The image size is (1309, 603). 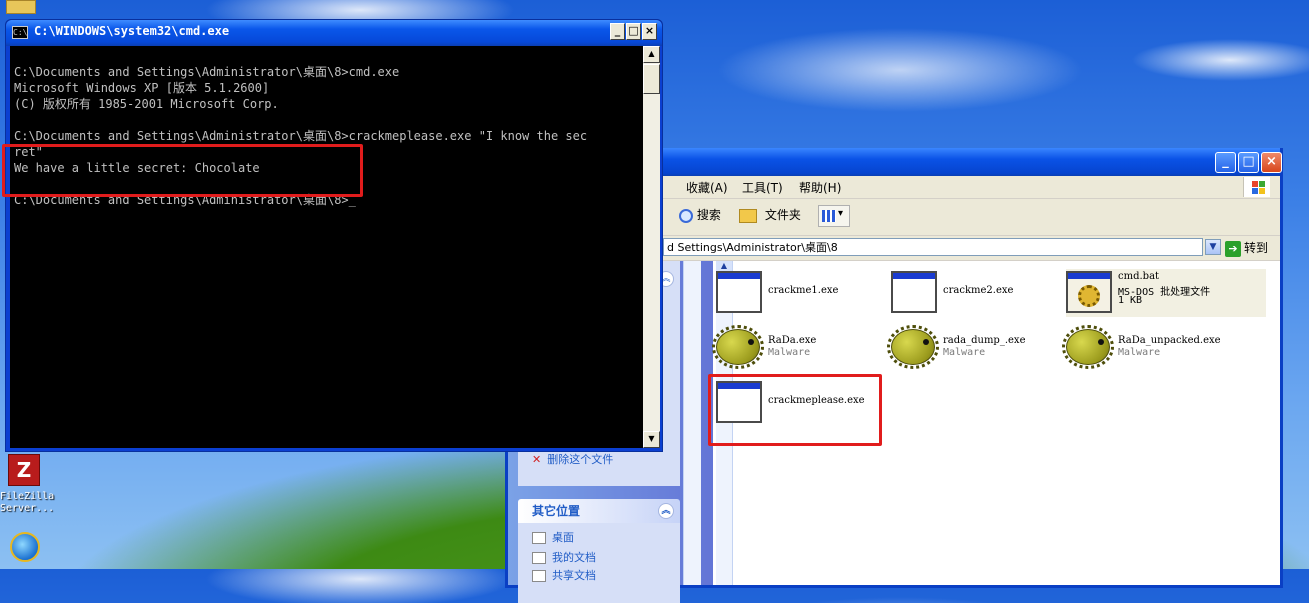 I want to click on views-grid-icon, so click(x=829, y=216).